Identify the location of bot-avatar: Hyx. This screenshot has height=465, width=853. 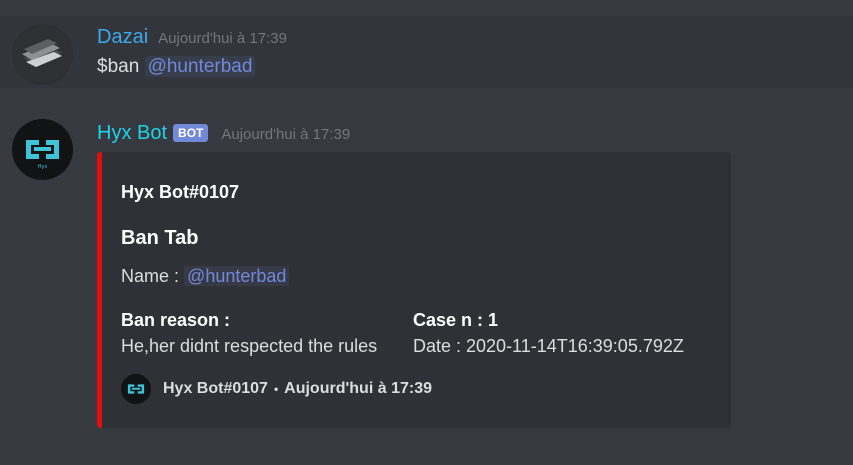
(42, 149).